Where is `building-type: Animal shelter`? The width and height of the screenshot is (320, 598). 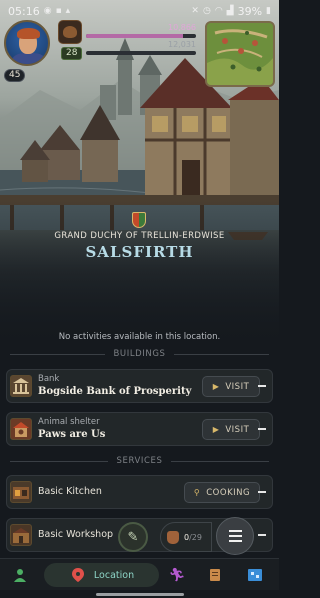 building-type: Animal shelter is located at coordinates (69, 422).